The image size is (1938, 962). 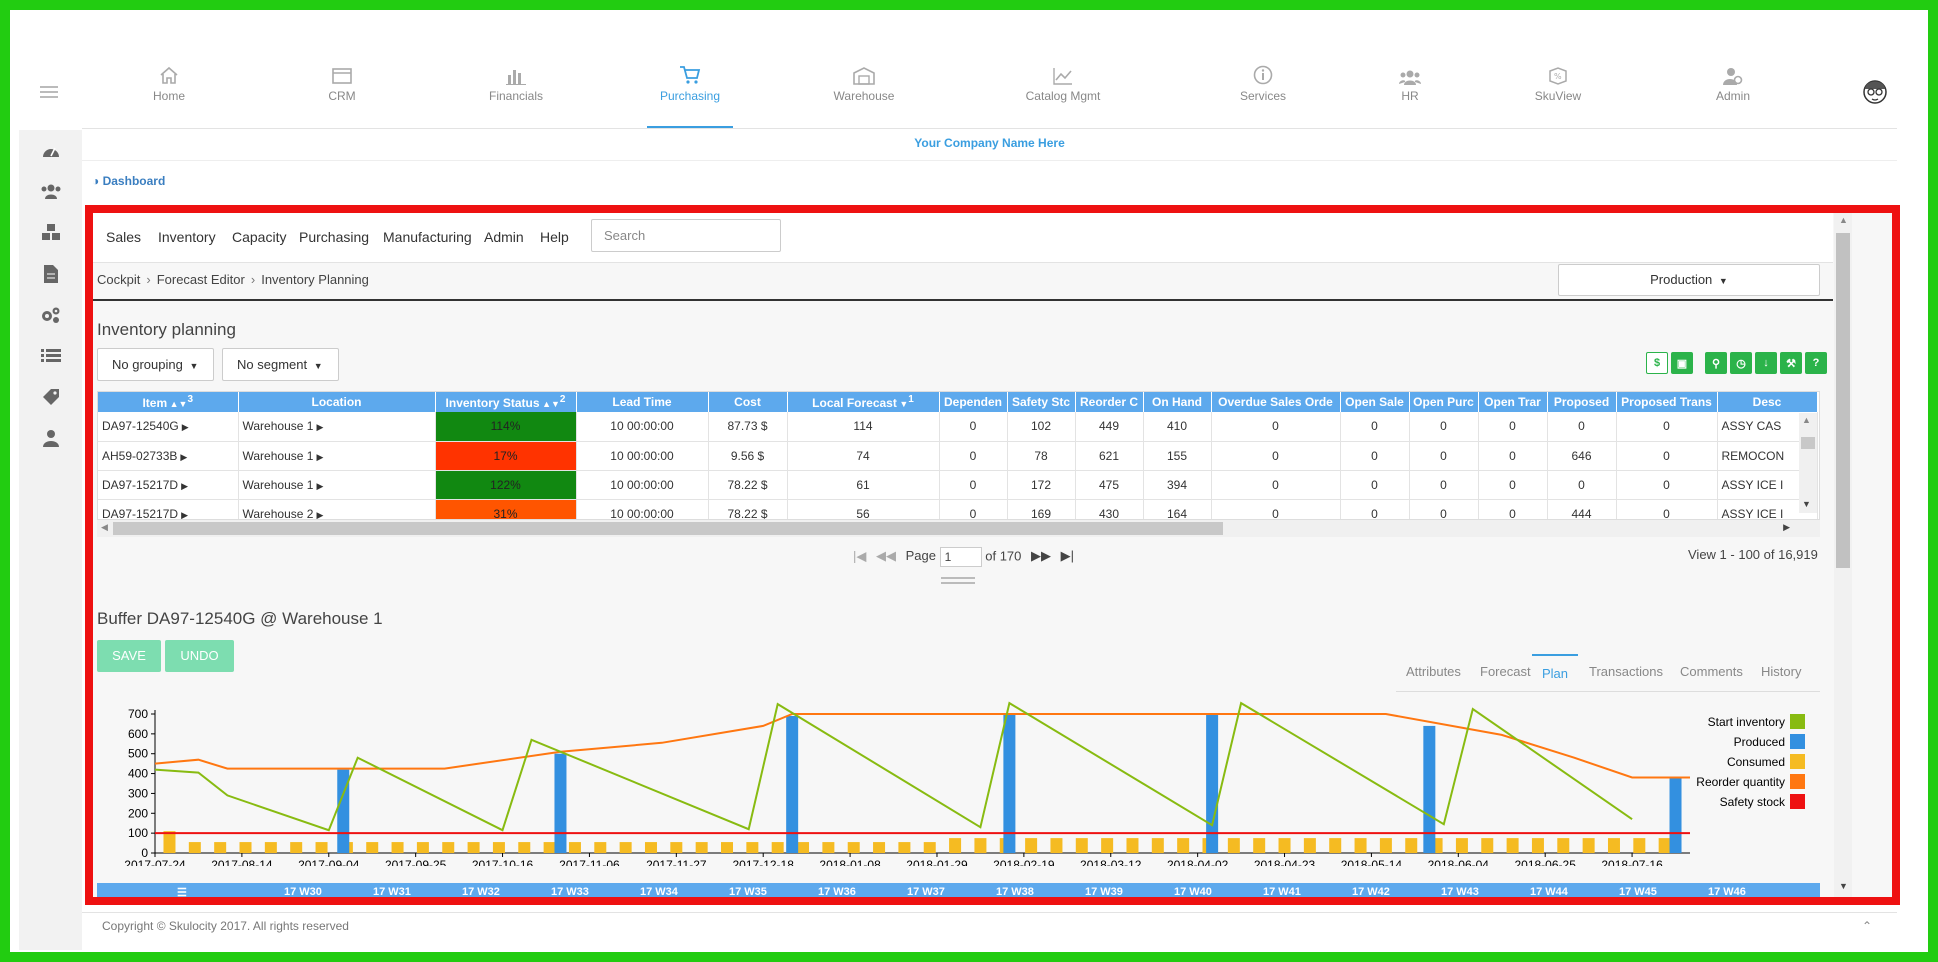 What do you see at coordinates (51, 315) in the screenshot?
I see `gears-icon` at bounding box center [51, 315].